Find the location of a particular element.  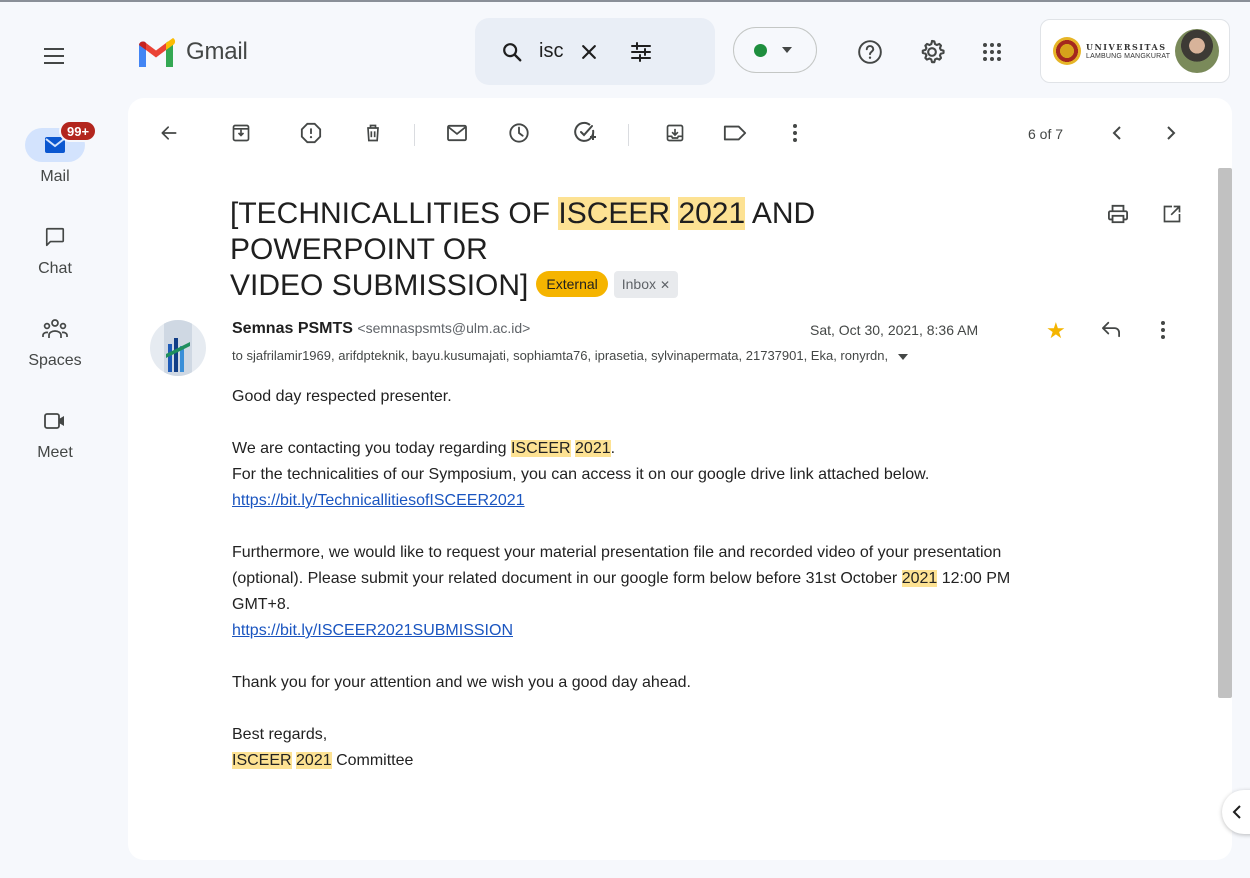

rail-label-mail: Mail is located at coordinates (55, 176).